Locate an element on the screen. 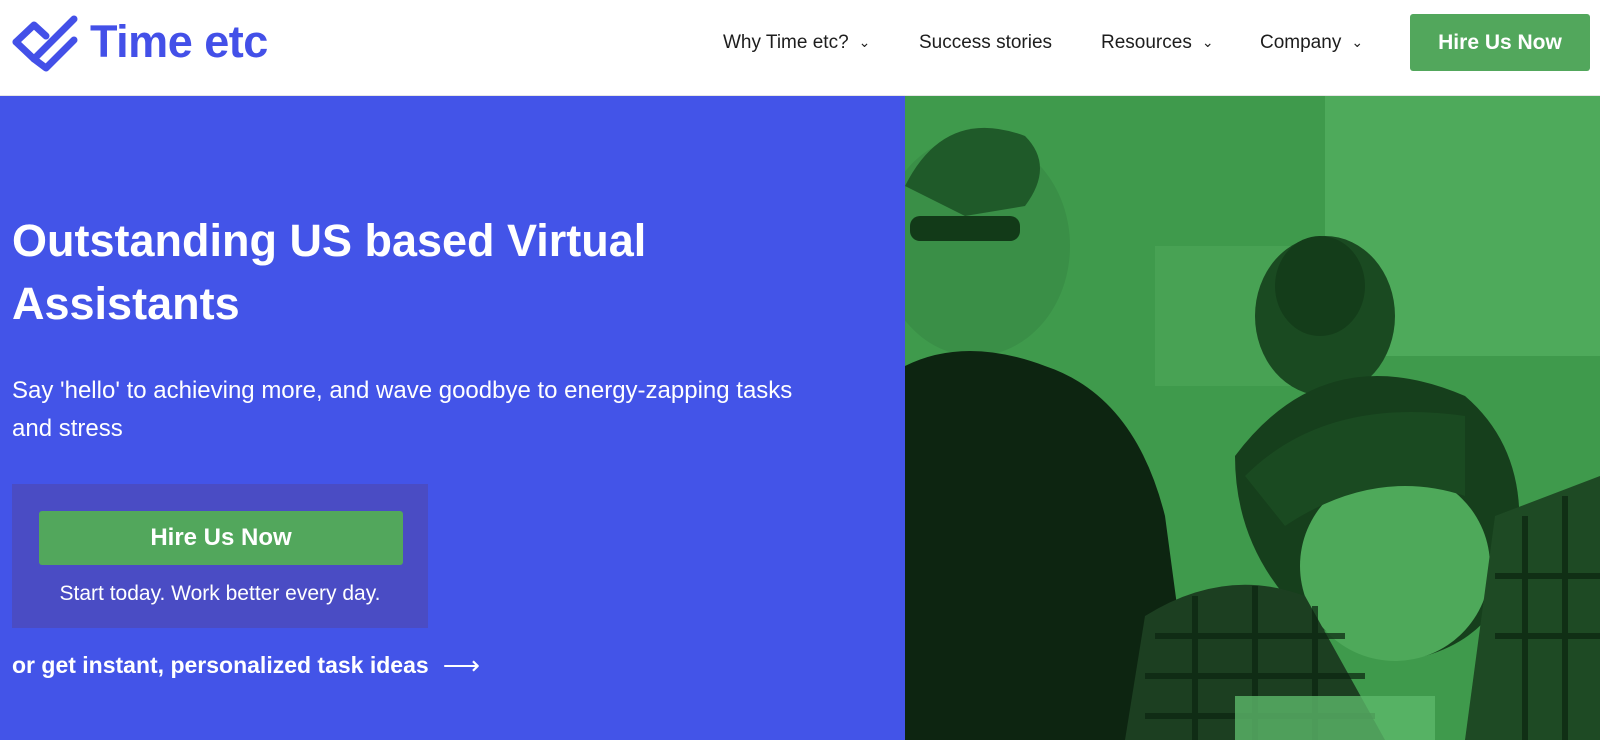 The width and height of the screenshot is (1600, 740). task-ideas-link-label: or get instant, personalized task ideas is located at coordinates (220, 665).